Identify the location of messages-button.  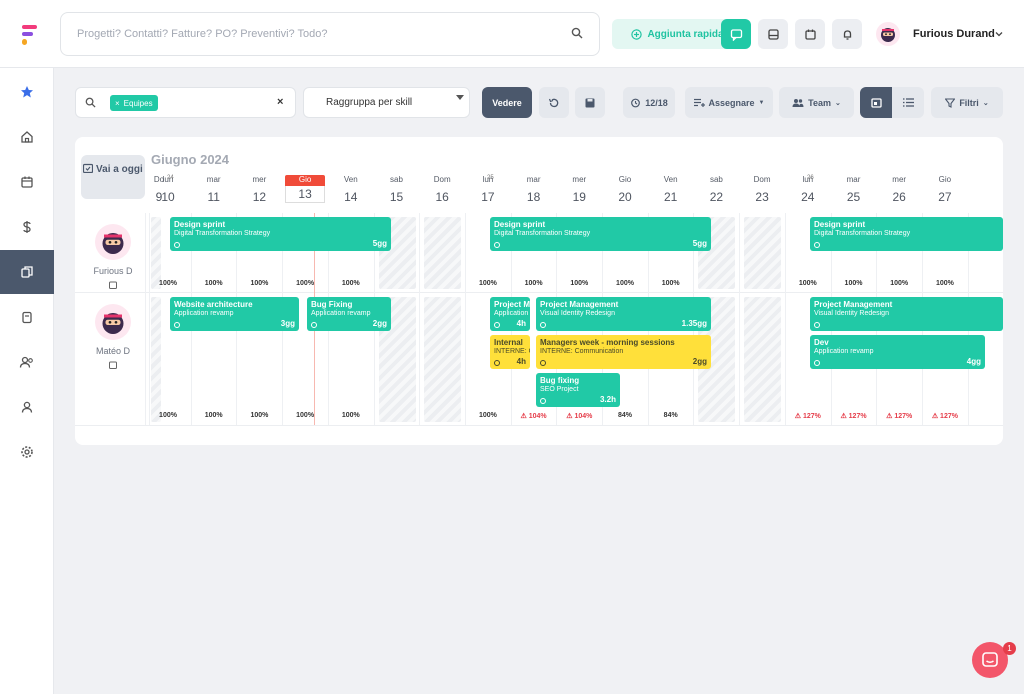
(736, 34).